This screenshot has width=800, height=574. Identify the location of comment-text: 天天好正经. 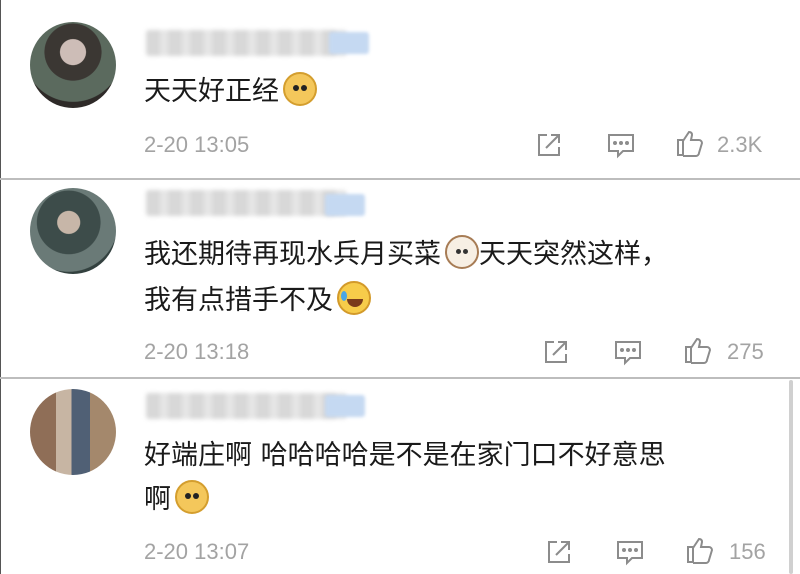
(230, 92).